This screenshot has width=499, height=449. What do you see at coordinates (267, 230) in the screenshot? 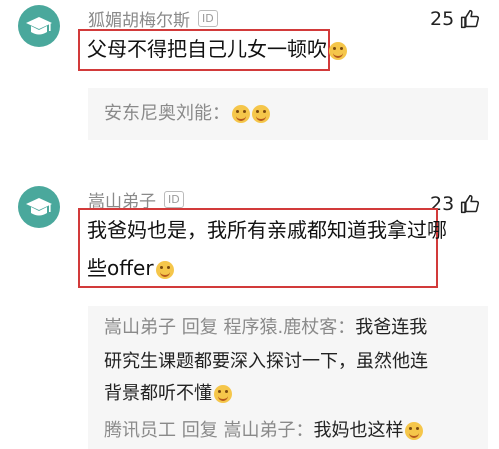
I see `comment-body-line: 我爸妈也是，我所有亲戚都知道我拿过哪` at bounding box center [267, 230].